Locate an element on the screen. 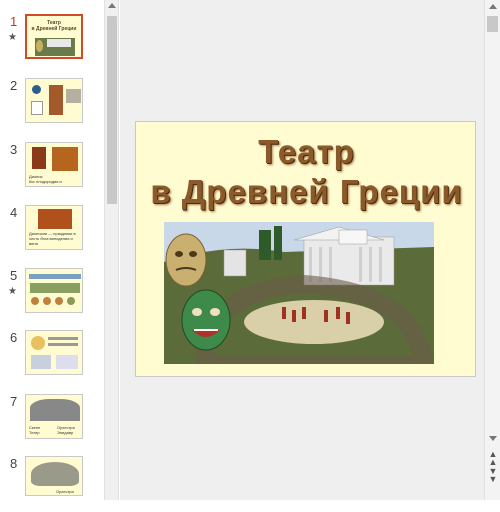  slide-title-line-1: Театр is located at coordinates (306, 151).